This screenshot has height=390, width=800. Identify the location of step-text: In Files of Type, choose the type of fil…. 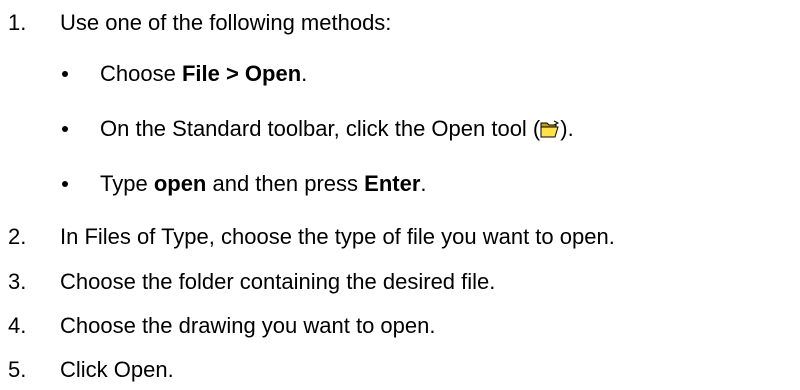
(337, 236).